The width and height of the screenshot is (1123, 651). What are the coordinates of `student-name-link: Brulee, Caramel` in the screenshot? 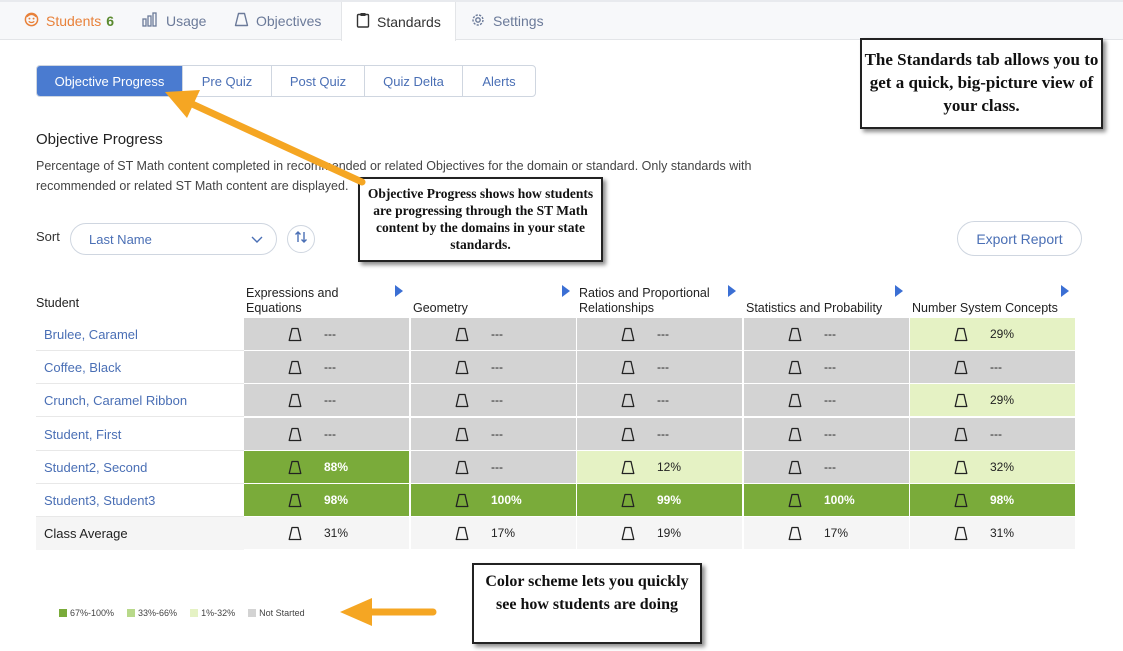 It's located at (140, 334).